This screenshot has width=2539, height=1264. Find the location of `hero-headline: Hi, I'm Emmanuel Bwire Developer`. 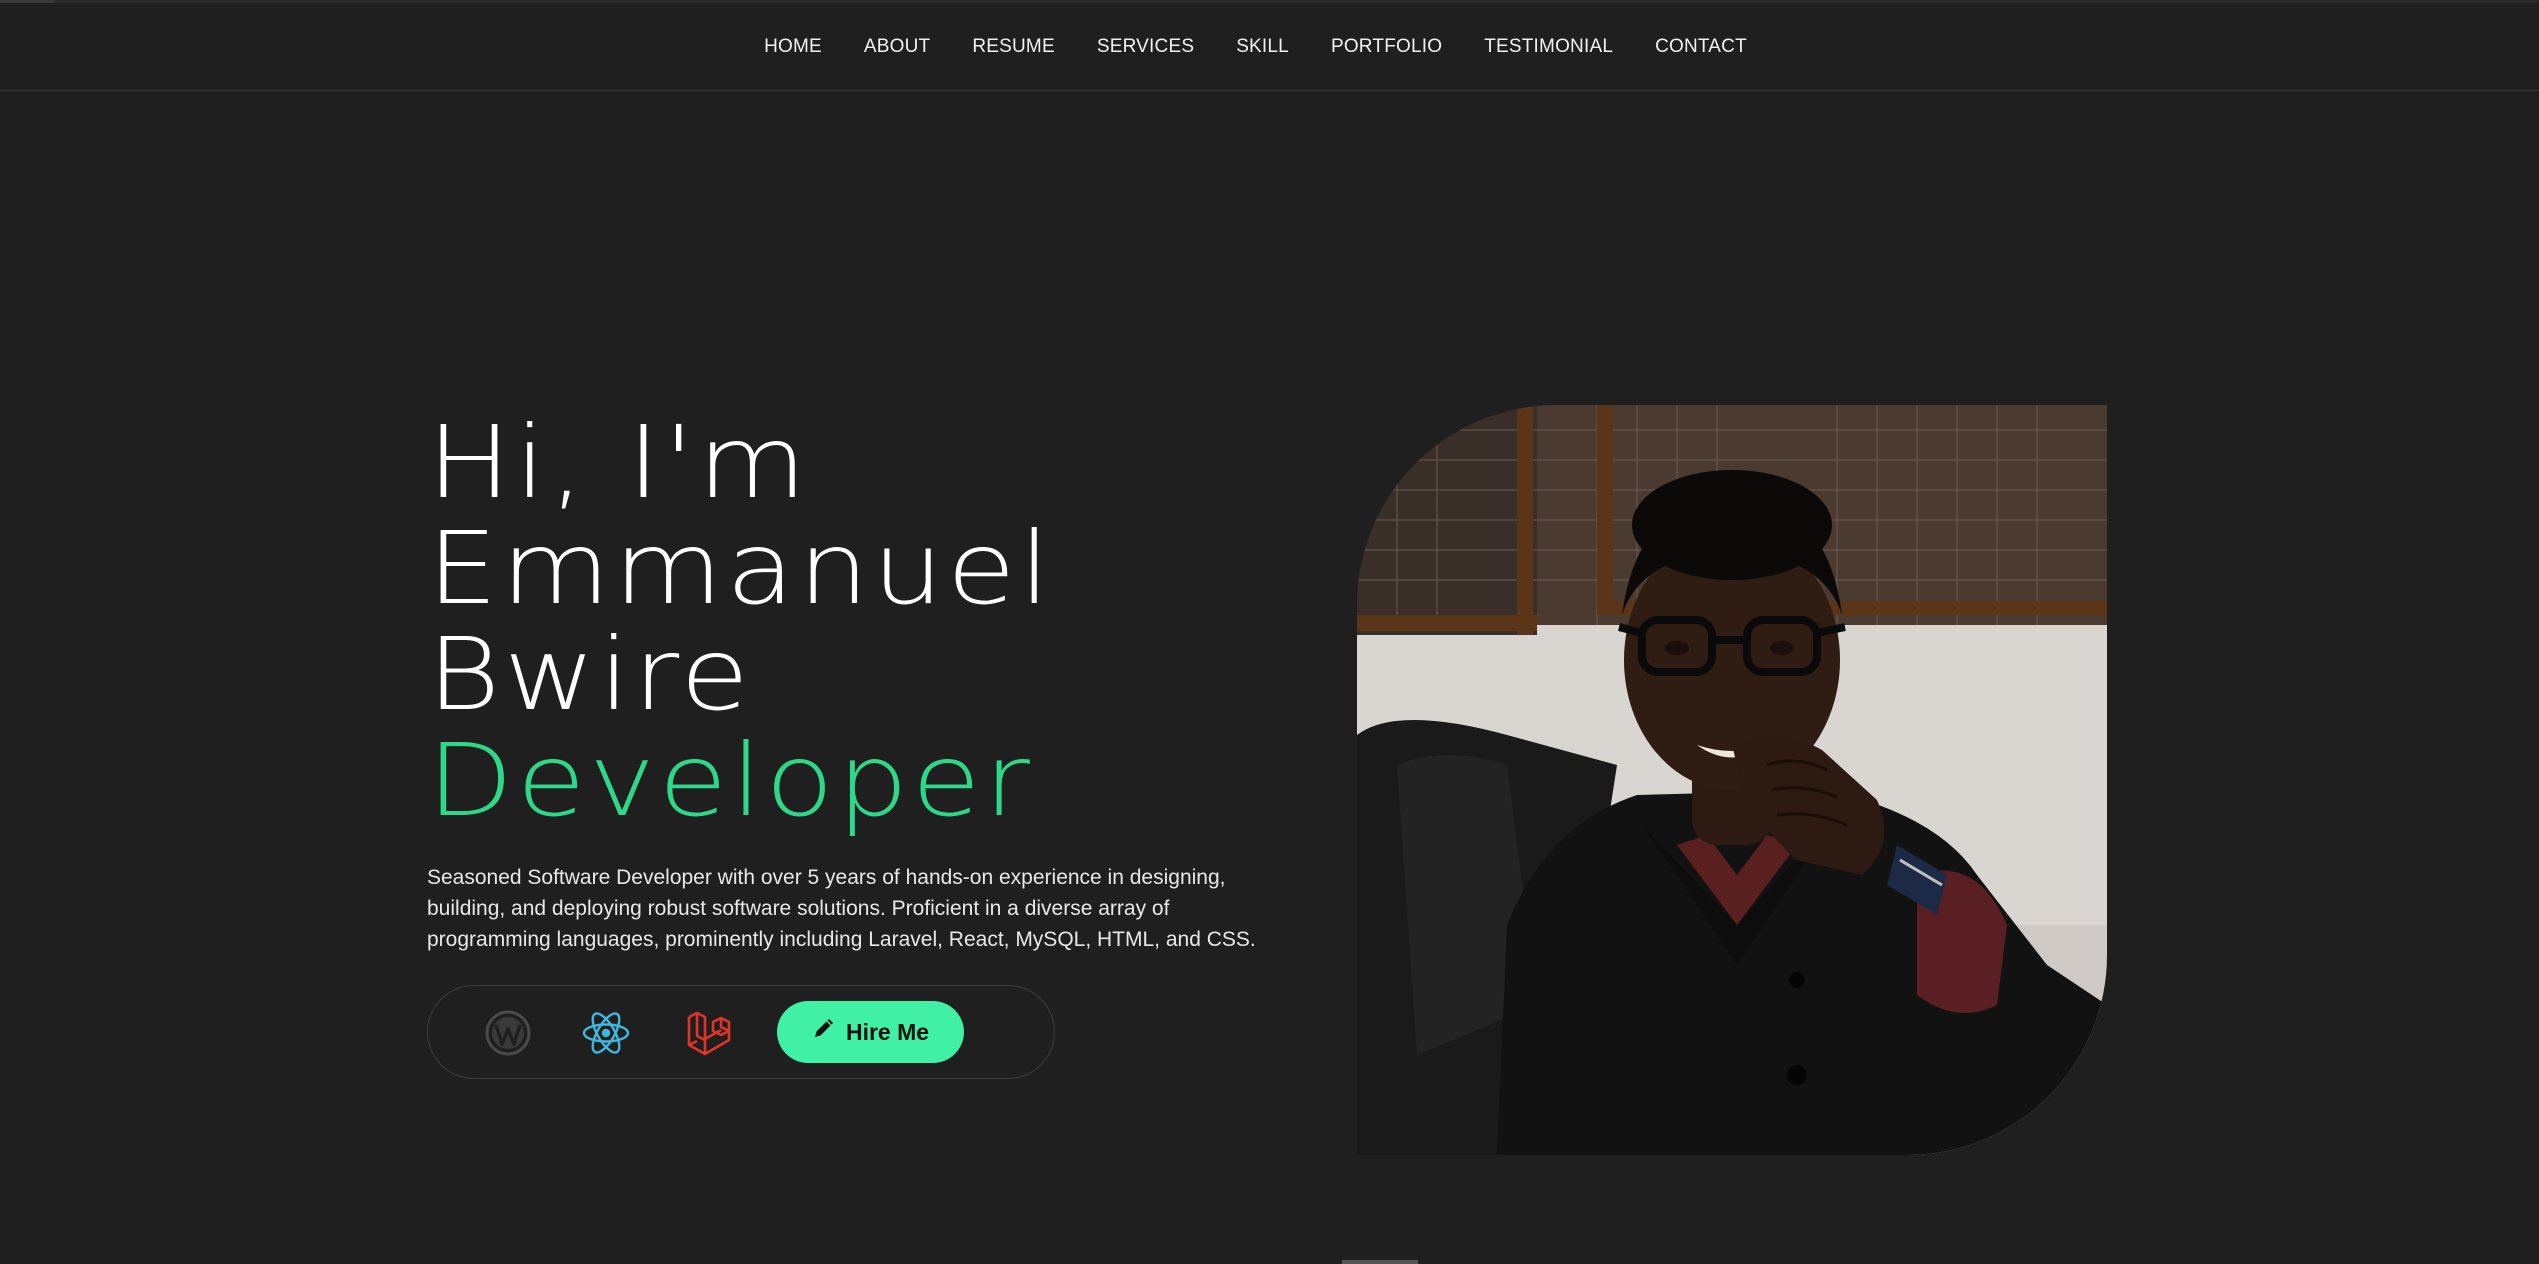

hero-headline: Hi, I'm Emmanuel Bwire Developer is located at coordinates (920, 622).